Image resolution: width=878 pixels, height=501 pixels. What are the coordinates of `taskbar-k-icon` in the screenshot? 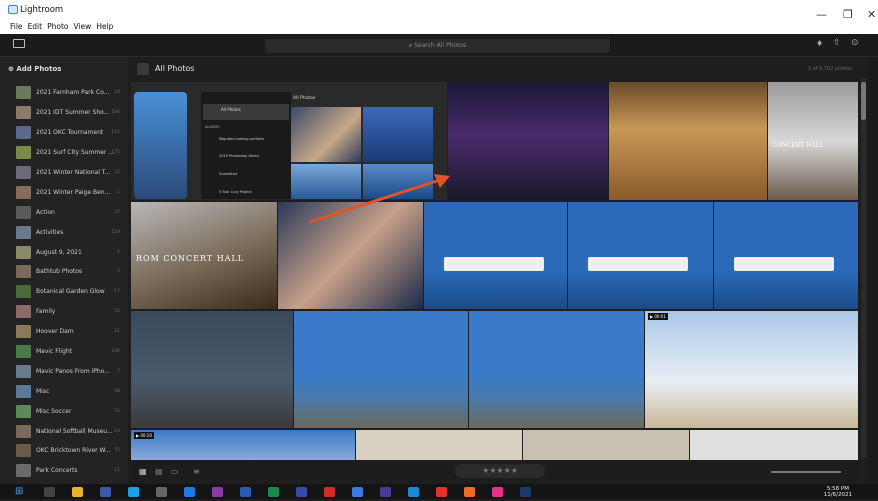 It's located at (441, 492).